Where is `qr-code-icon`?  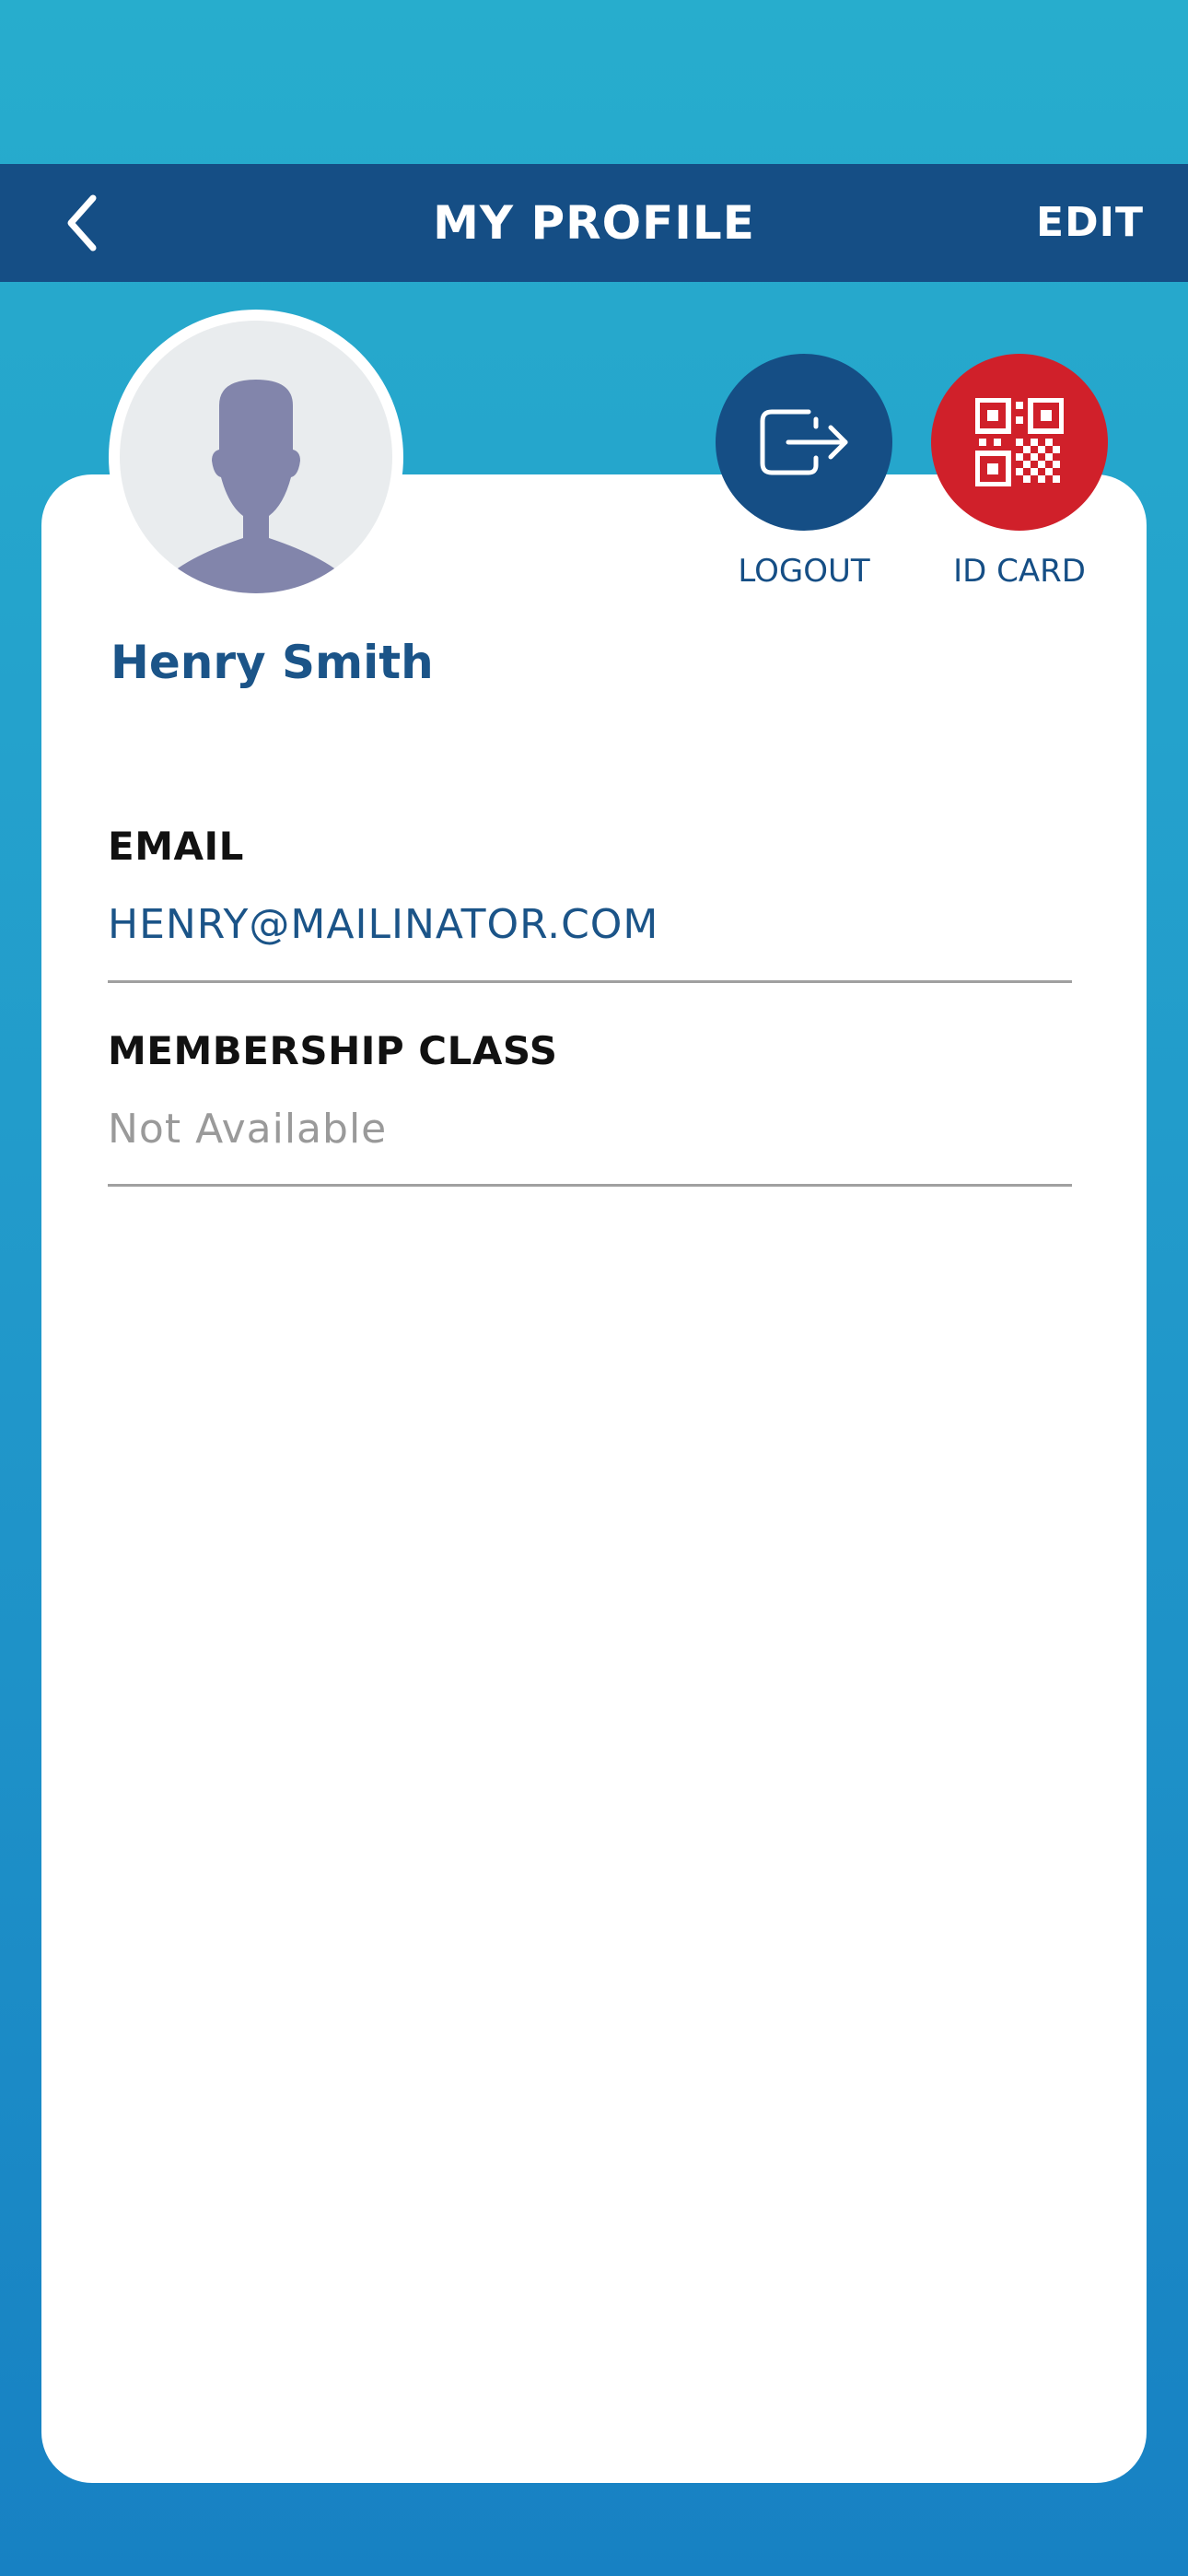 qr-code-icon is located at coordinates (1019, 442).